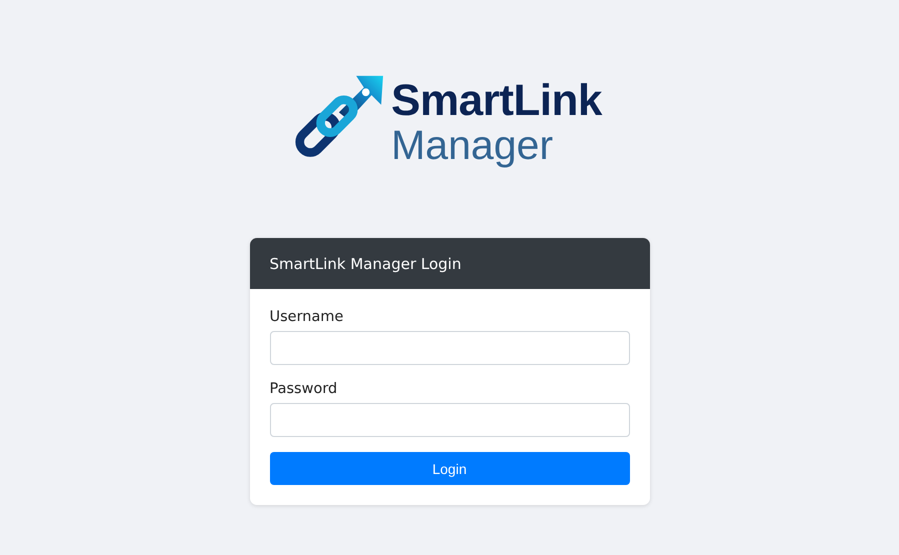  What do you see at coordinates (366, 263) in the screenshot?
I see `card-title: SmartLink Manager Login` at bounding box center [366, 263].